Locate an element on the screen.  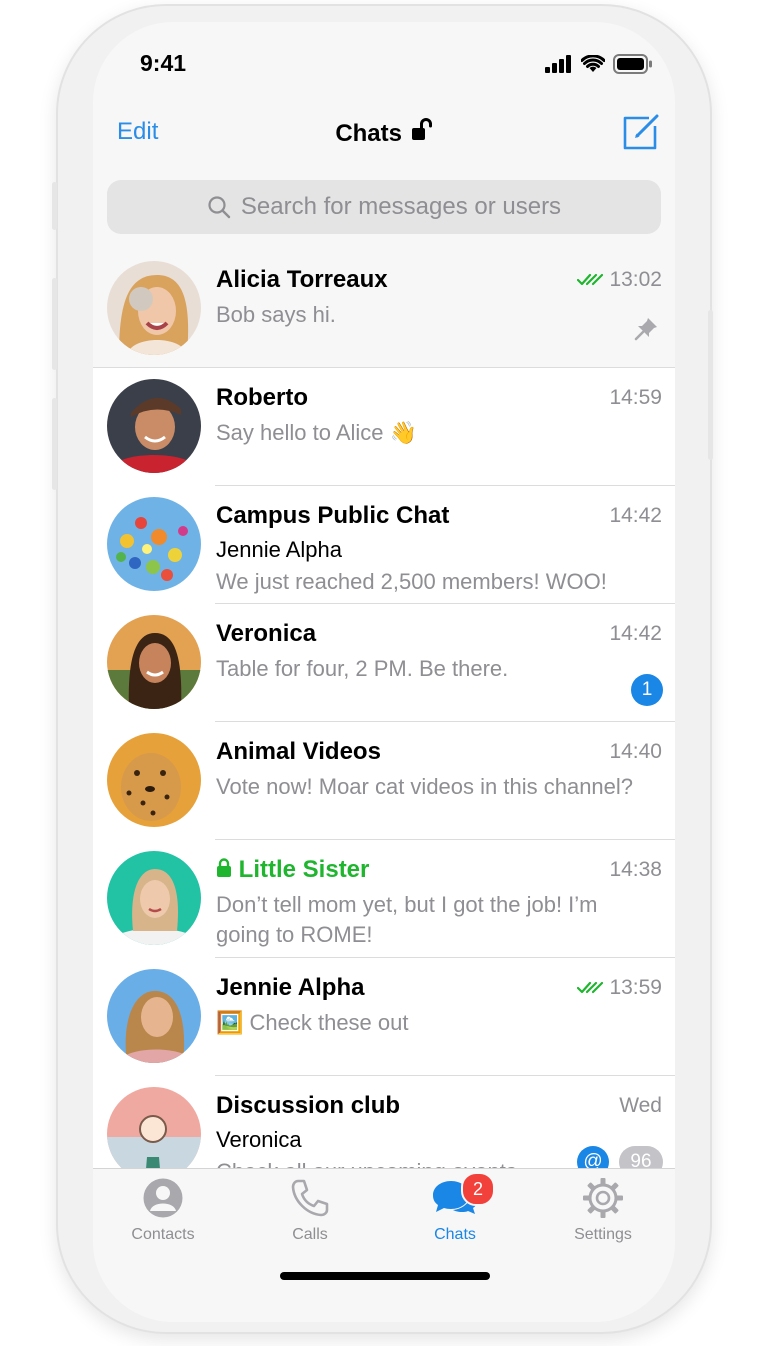
secret-chat-lock-icon is located at coordinates (224, 867).